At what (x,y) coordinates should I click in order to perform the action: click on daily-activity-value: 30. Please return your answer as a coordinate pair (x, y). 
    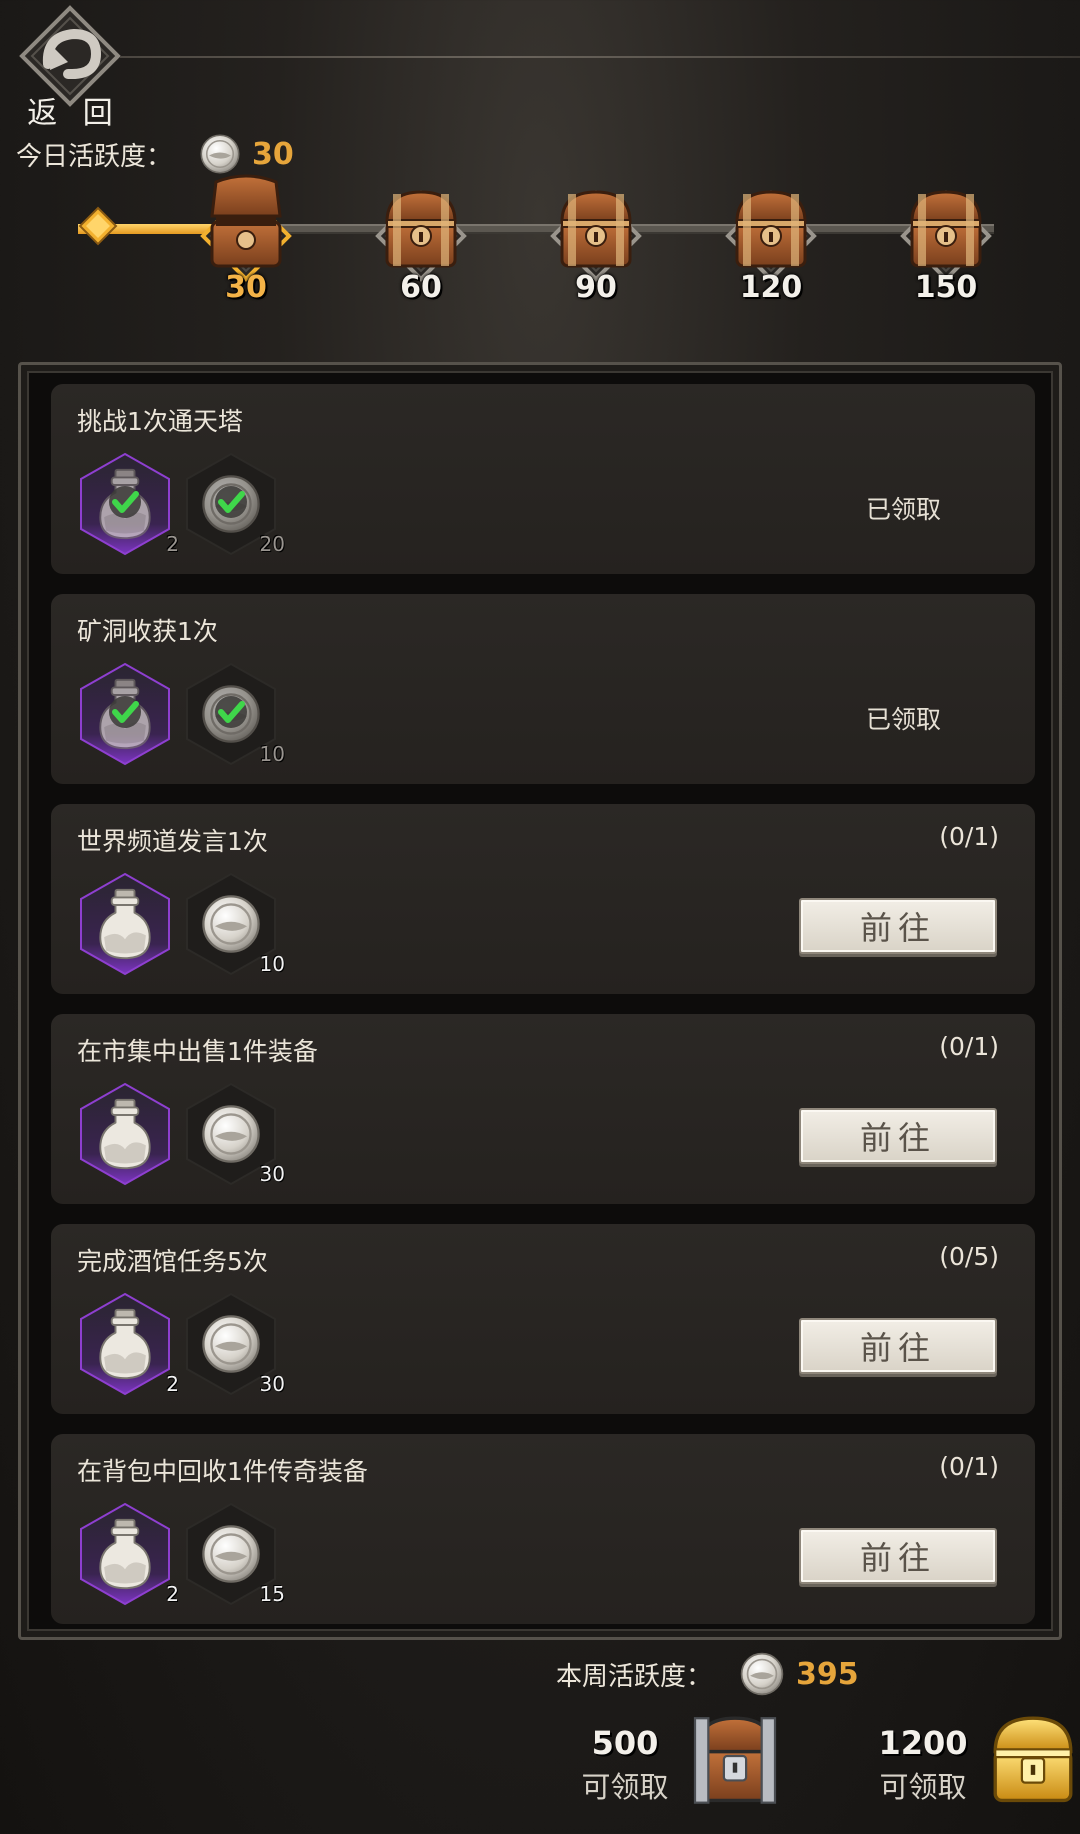
    Looking at the image, I should click on (273, 154).